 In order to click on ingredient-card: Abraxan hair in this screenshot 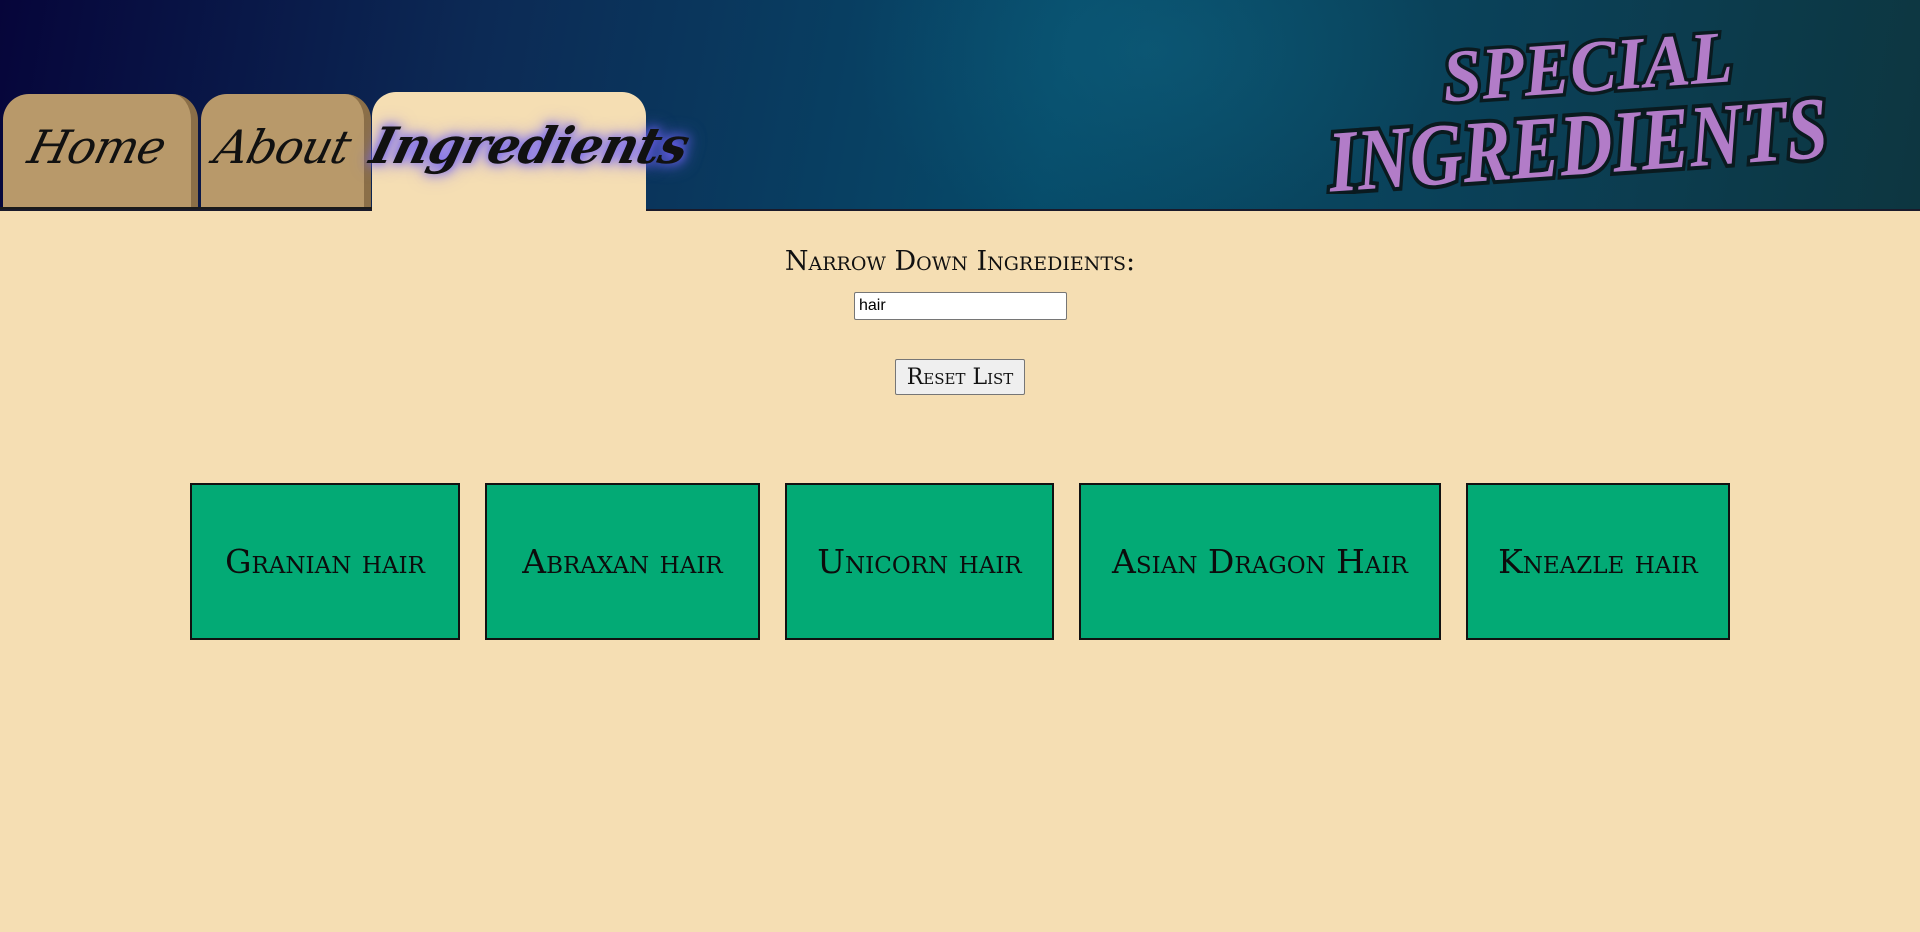, I will do `click(622, 561)`.